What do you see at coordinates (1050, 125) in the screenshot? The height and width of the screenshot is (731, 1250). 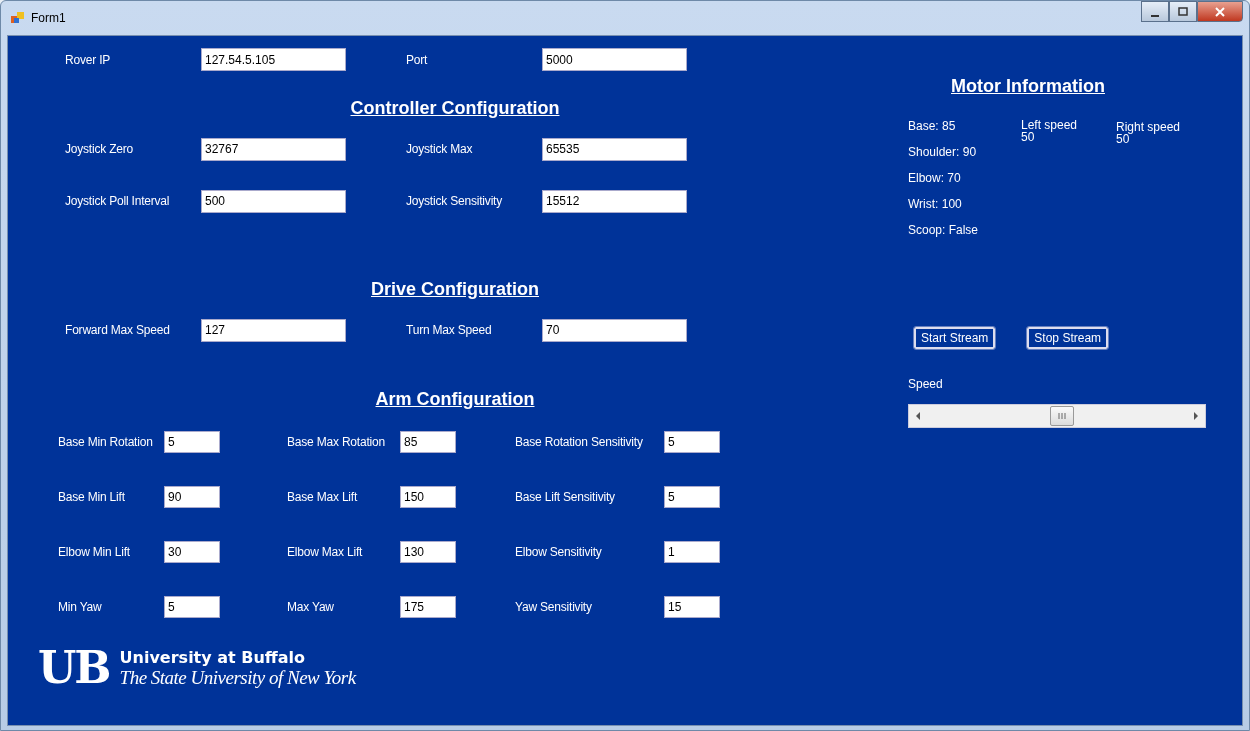 I see `speed-label: Left speed` at bounding box center [1050, 125].